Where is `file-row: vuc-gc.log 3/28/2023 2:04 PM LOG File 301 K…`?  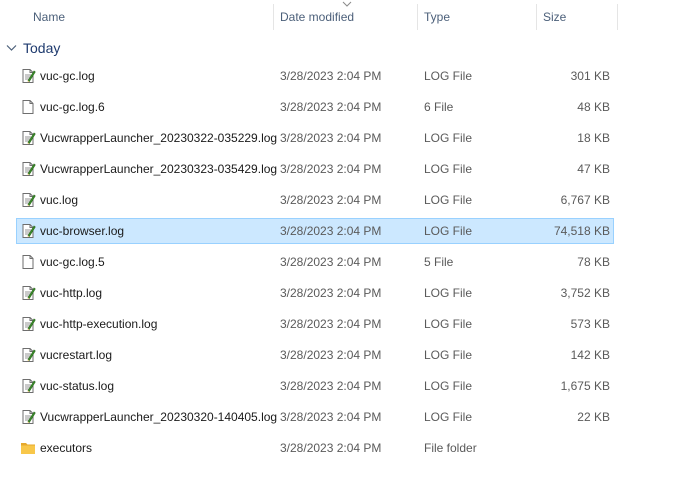
file-row: vuc-gc.log 3/28/2023 2:04 PM LOG File 301 K… is located at coordinates (315, 76).